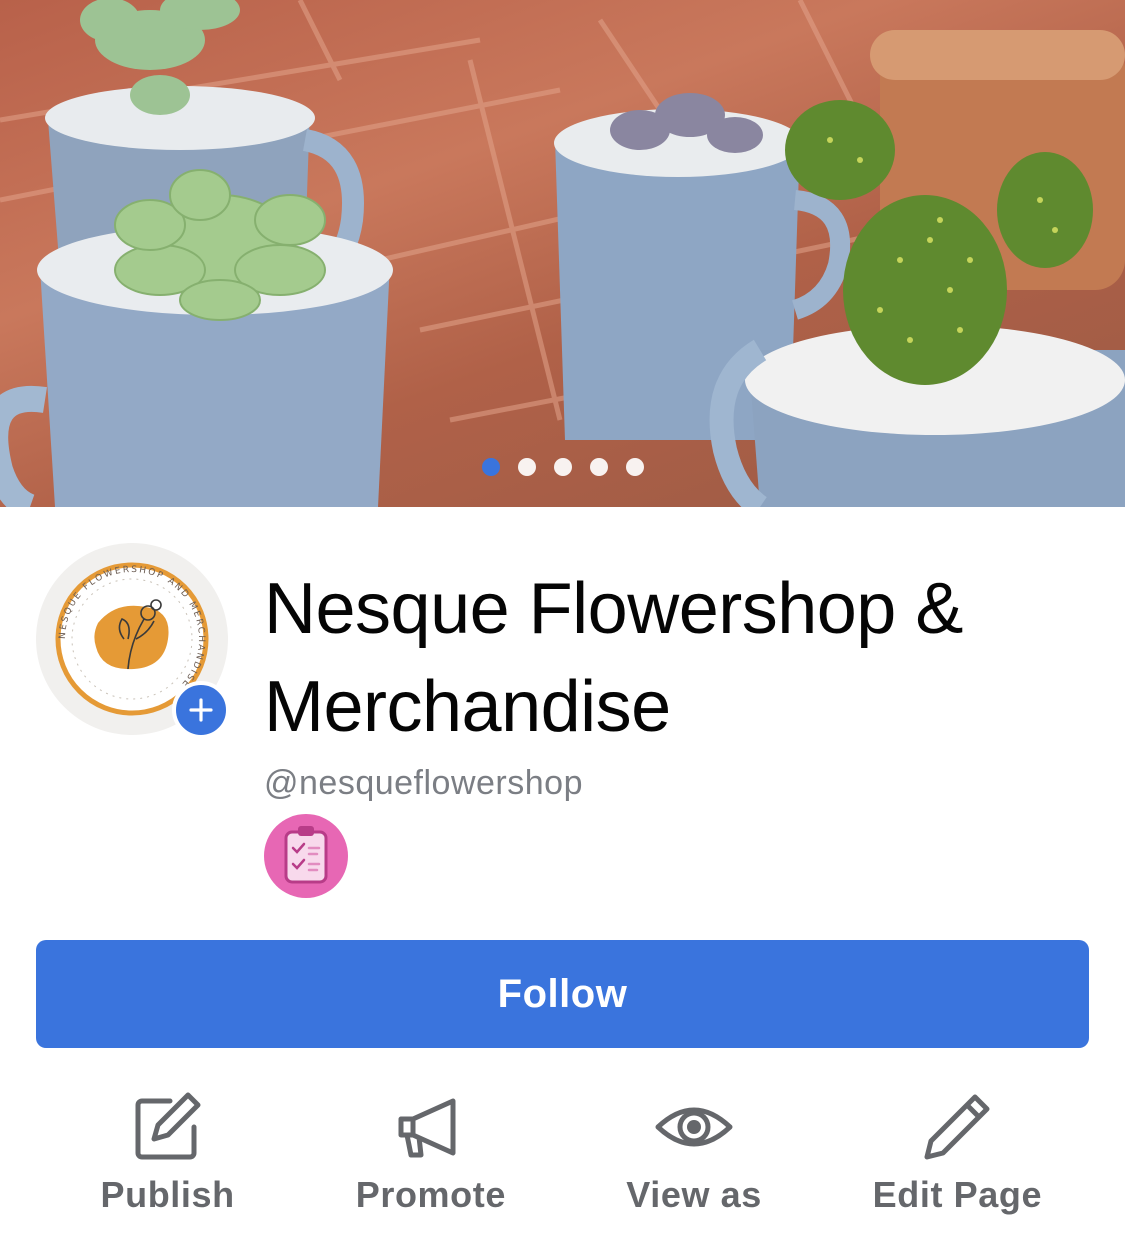 This screenshot has width=1125, height=1238. I want to click on page-actions-bar: Publish Promote View as Edit Page, so click(562, 1152).